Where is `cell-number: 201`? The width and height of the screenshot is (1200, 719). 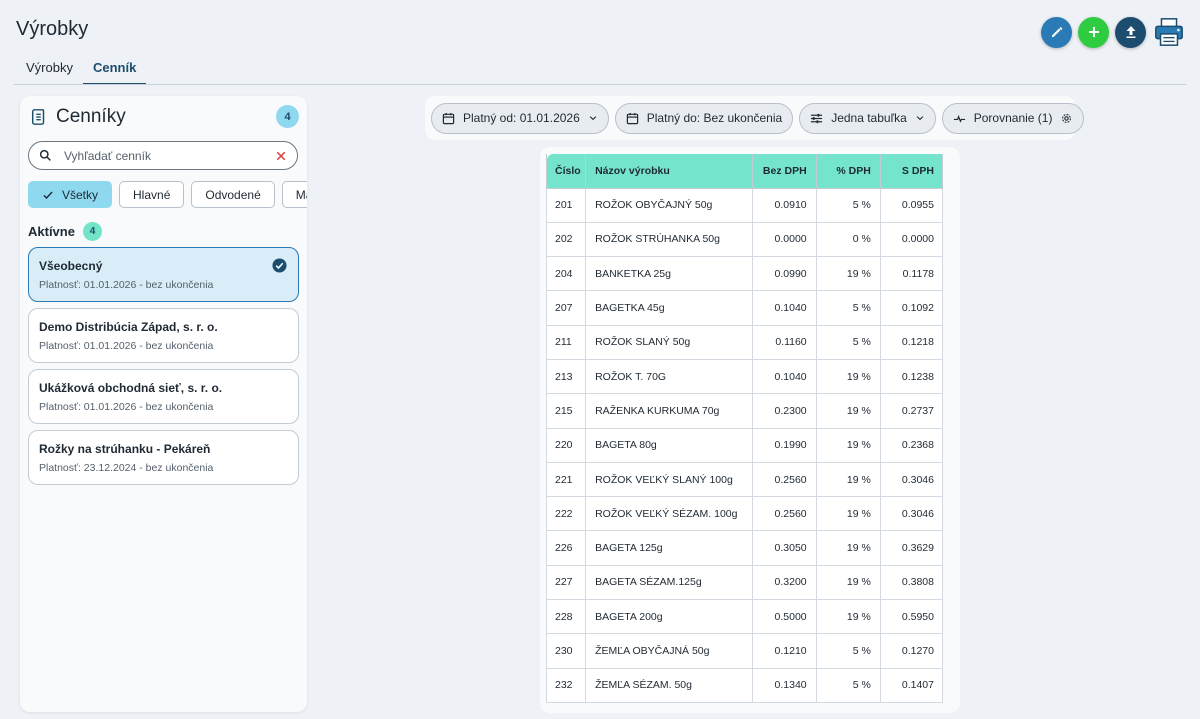 cell-number: 201 is located at coordinates (566, 205).